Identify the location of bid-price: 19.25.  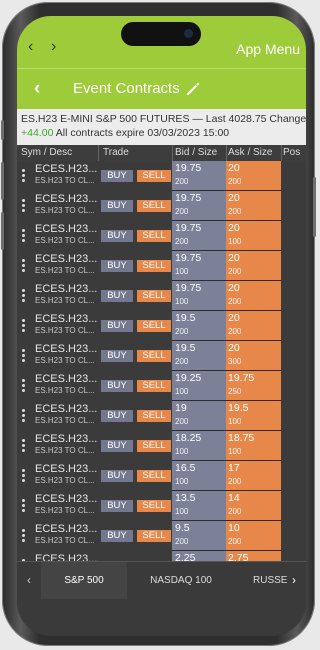
(188, 378).